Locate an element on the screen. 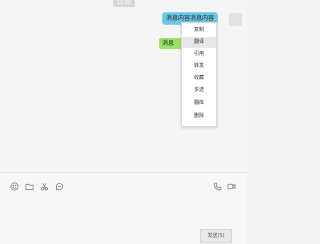  folder-icon is located at coordinates (29, 186).